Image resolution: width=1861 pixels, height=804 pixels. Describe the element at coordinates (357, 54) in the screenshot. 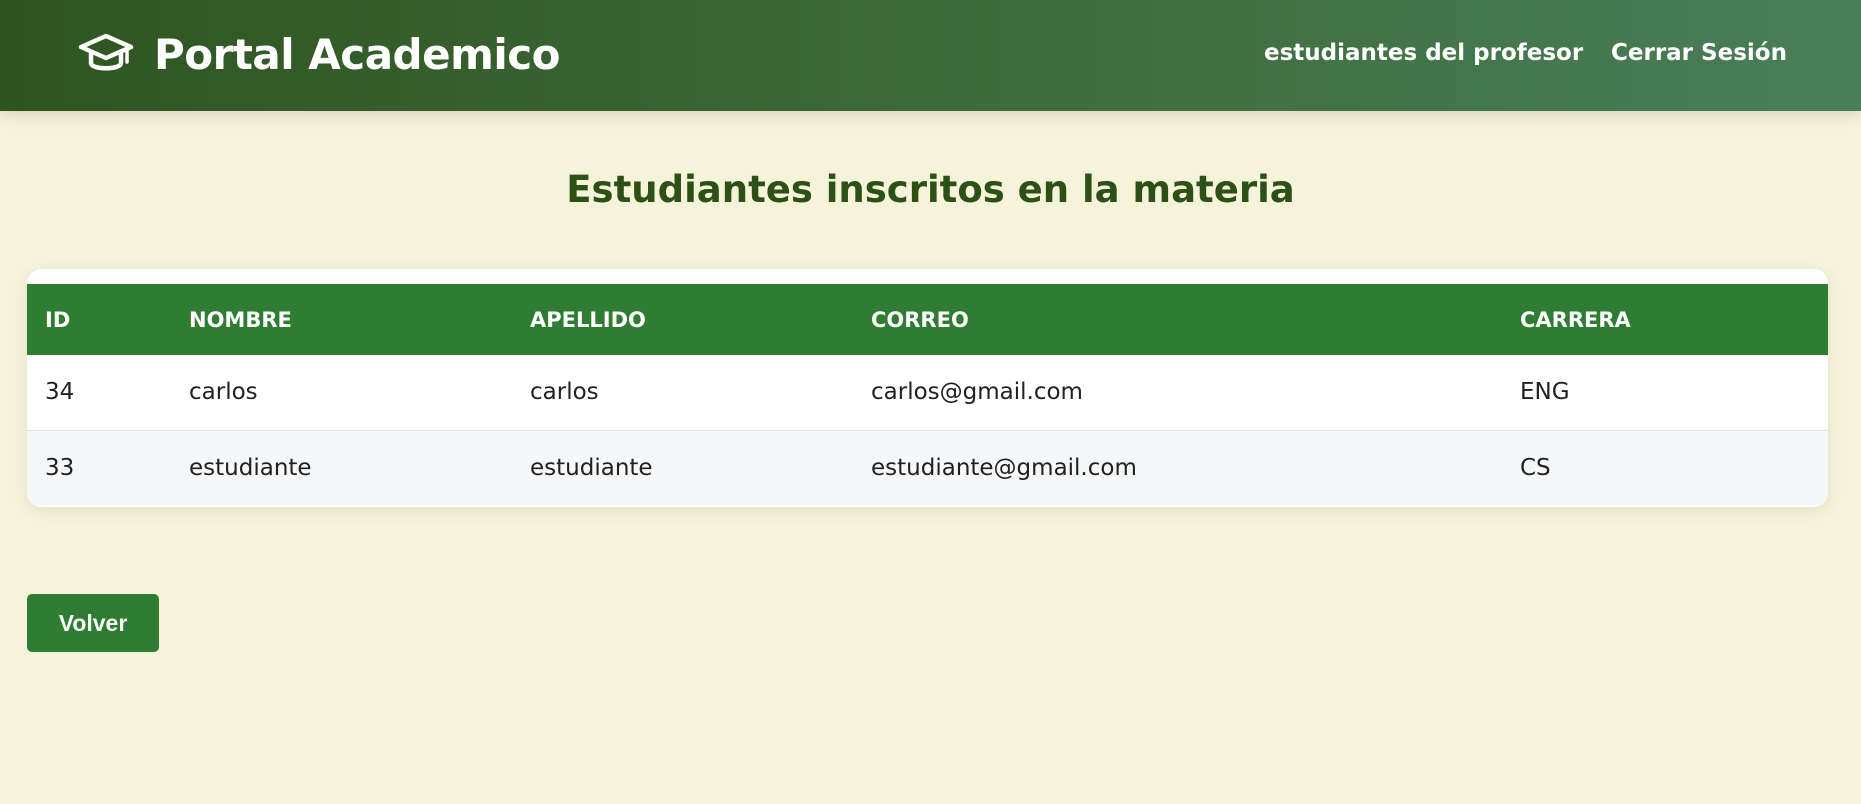

I see `brand-title: Portal Academico` at that location.